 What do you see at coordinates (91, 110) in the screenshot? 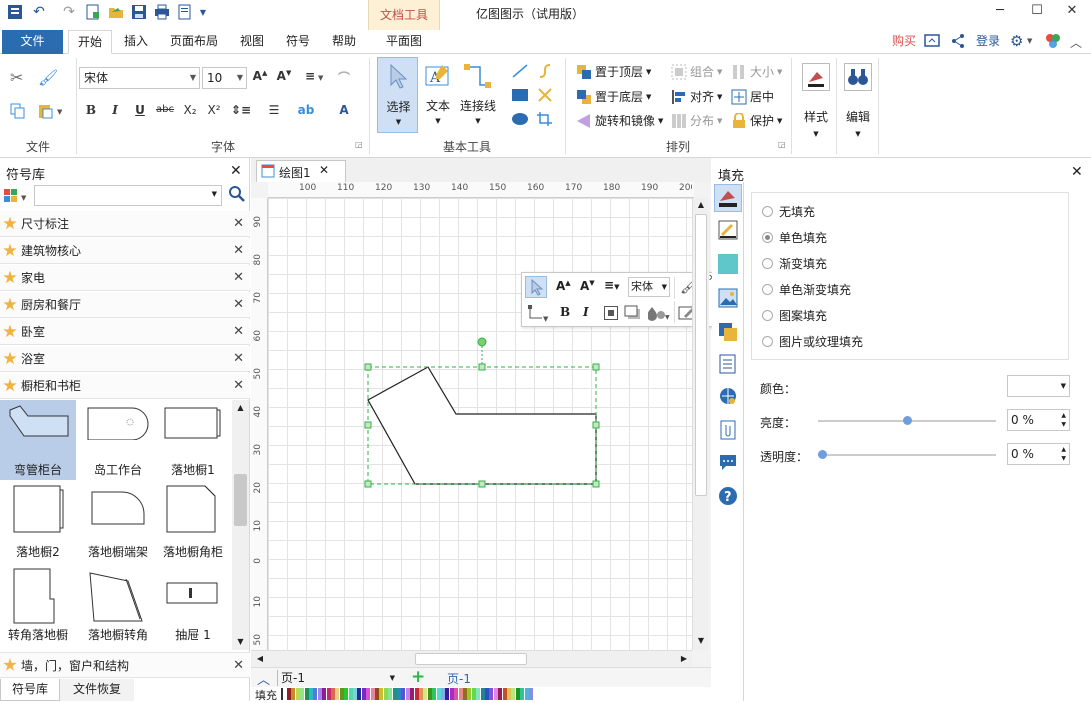
I see `bold-icon: B` at bounding box center [91, 110].